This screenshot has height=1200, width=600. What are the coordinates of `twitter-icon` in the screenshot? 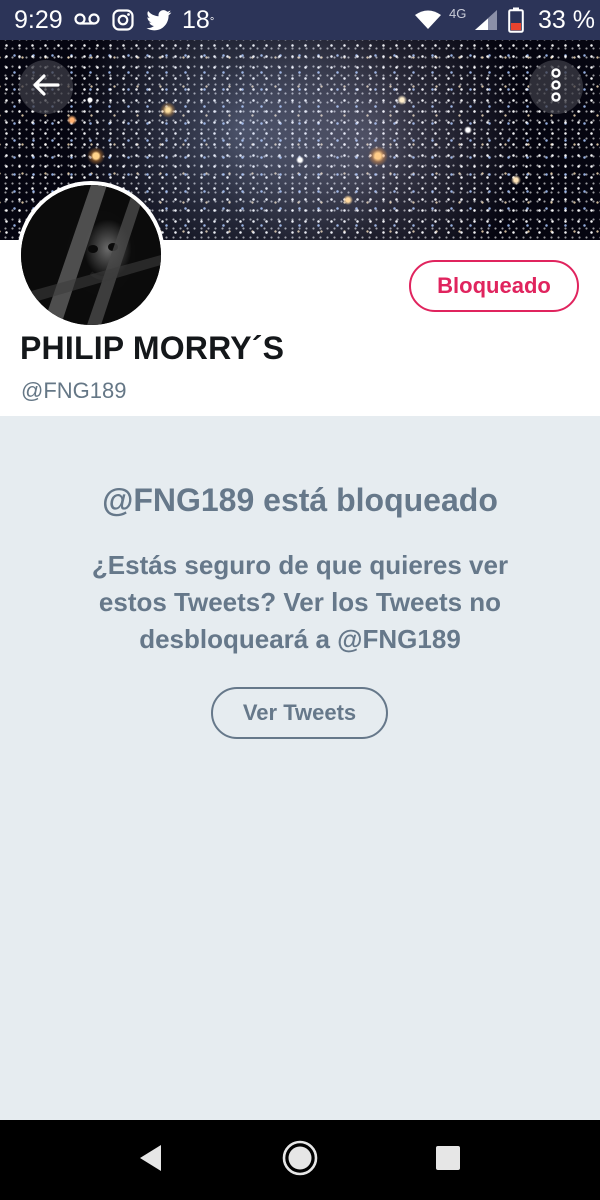 It's located at (159, 23).